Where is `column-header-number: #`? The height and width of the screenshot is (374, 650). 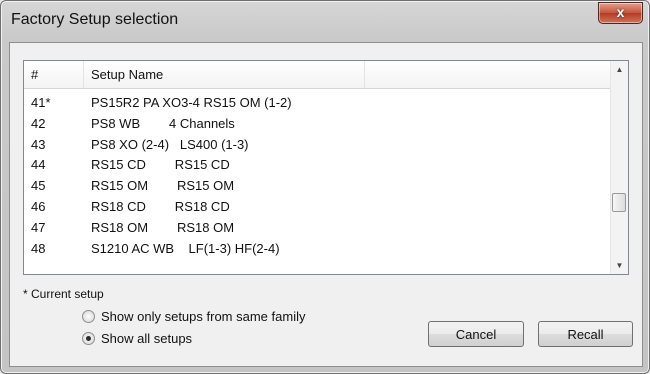
column-header-number: # is located at coordinates (54, 74).